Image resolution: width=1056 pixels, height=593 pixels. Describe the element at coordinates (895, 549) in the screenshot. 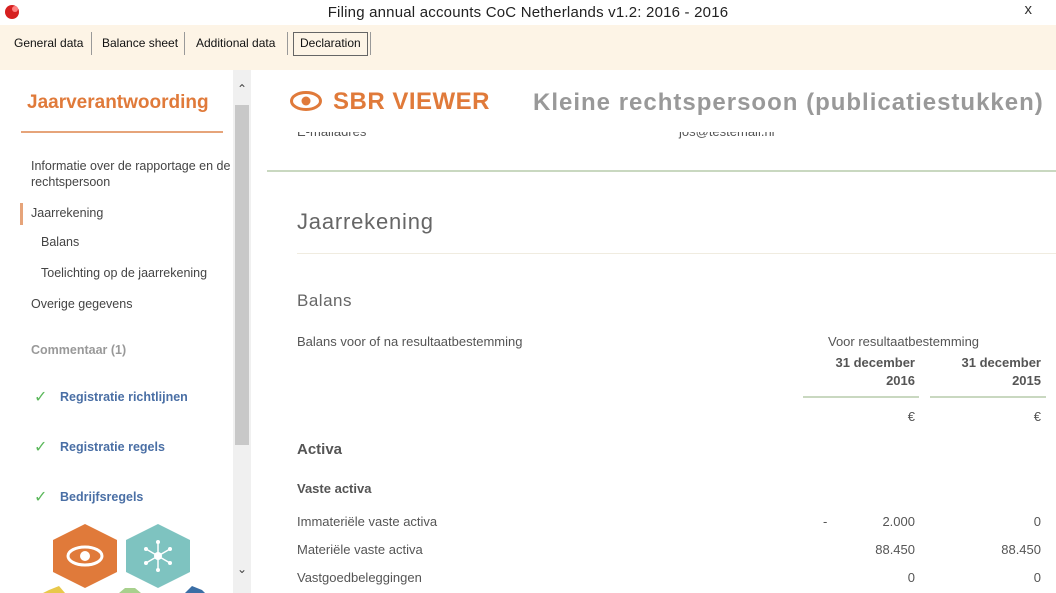

I see `row-value-2016: 88.450` at that location.